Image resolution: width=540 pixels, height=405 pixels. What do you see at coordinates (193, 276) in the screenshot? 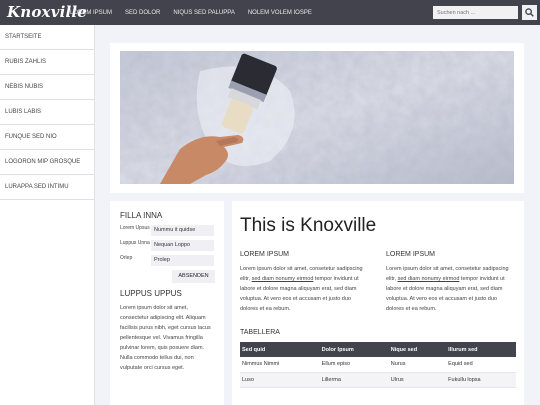
I see `submit-button: ABSENDEN` at bounding box center [193, 276].